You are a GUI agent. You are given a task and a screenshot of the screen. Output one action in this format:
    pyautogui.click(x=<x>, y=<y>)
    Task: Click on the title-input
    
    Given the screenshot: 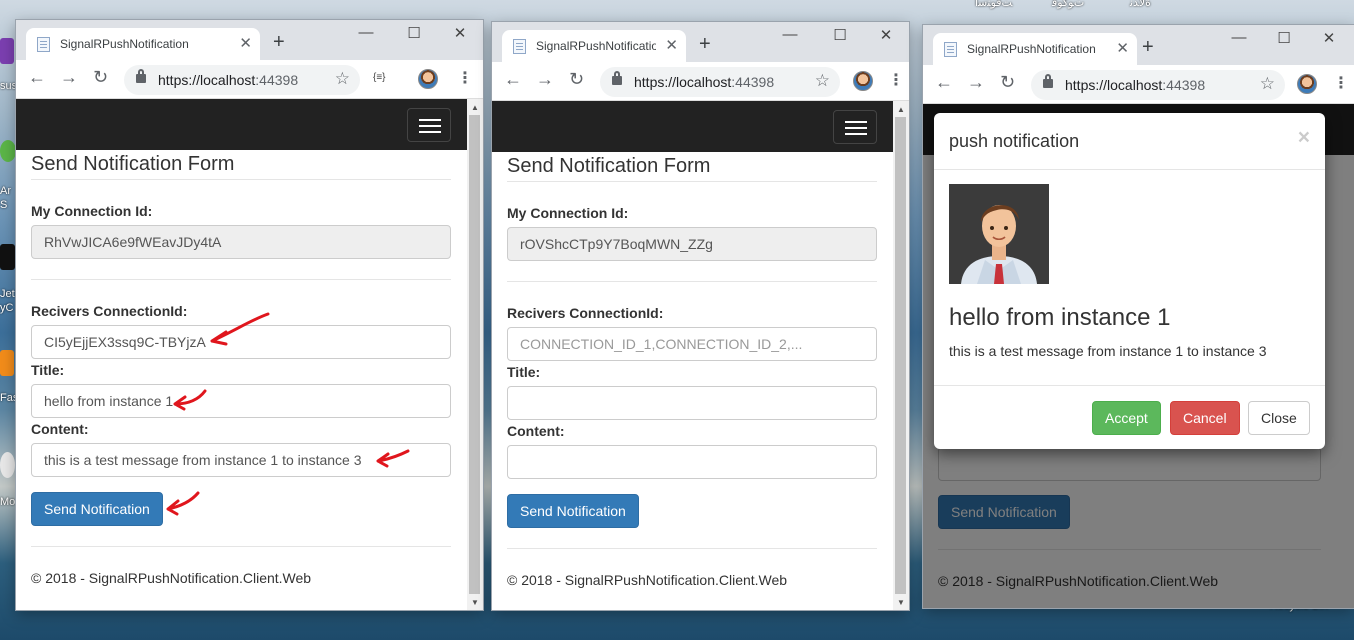 What is the action you would take?
    pyautogui.click(x=692, y=403)
    